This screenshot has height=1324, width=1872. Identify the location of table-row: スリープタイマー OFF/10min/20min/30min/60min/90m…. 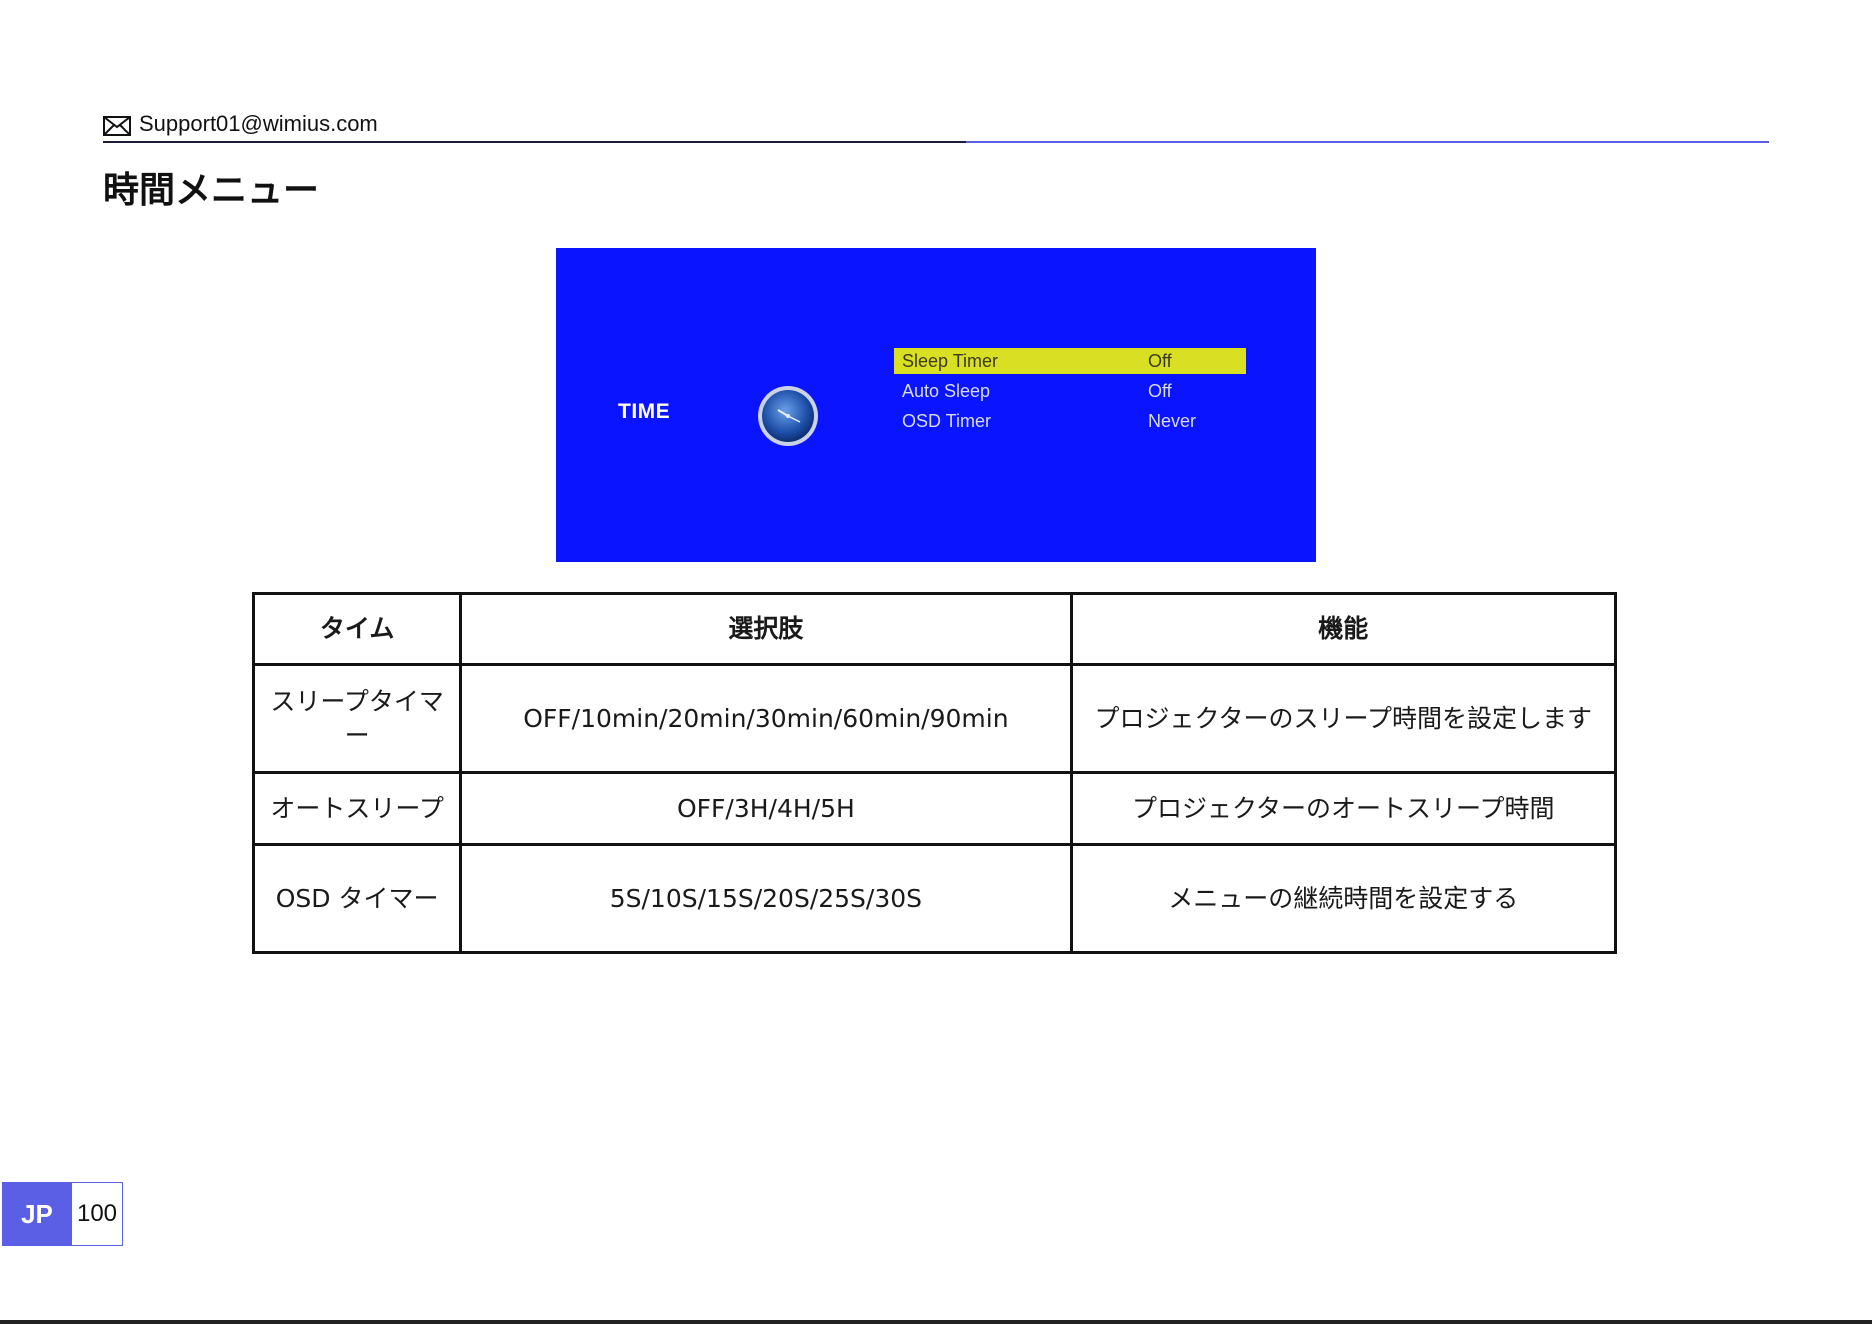
(934, 718).